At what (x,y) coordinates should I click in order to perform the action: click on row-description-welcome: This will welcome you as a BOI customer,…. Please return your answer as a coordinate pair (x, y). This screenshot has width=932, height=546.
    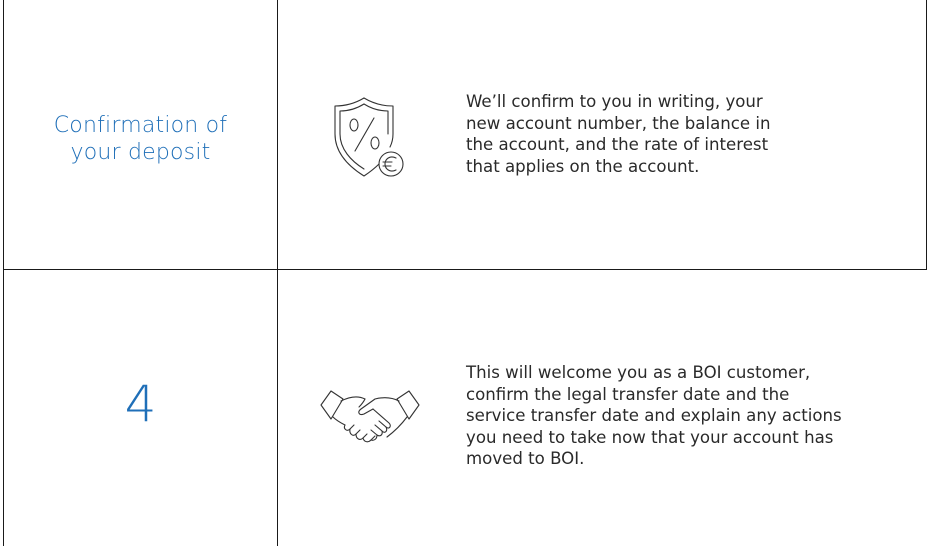
    Looking at the image, I should click on (686, 416).